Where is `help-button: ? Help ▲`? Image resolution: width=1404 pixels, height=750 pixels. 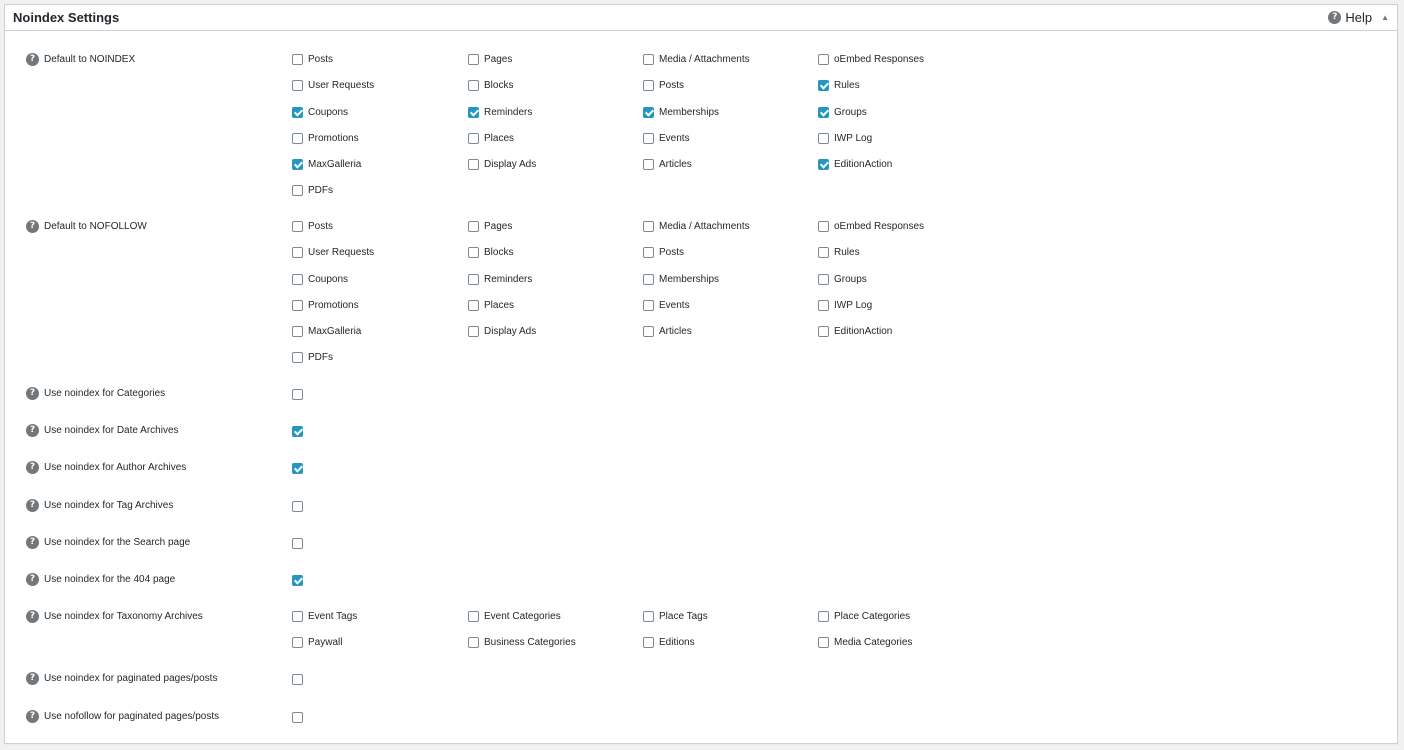
help-button: ? Help ▲ is located at coordinates (1358, 17).